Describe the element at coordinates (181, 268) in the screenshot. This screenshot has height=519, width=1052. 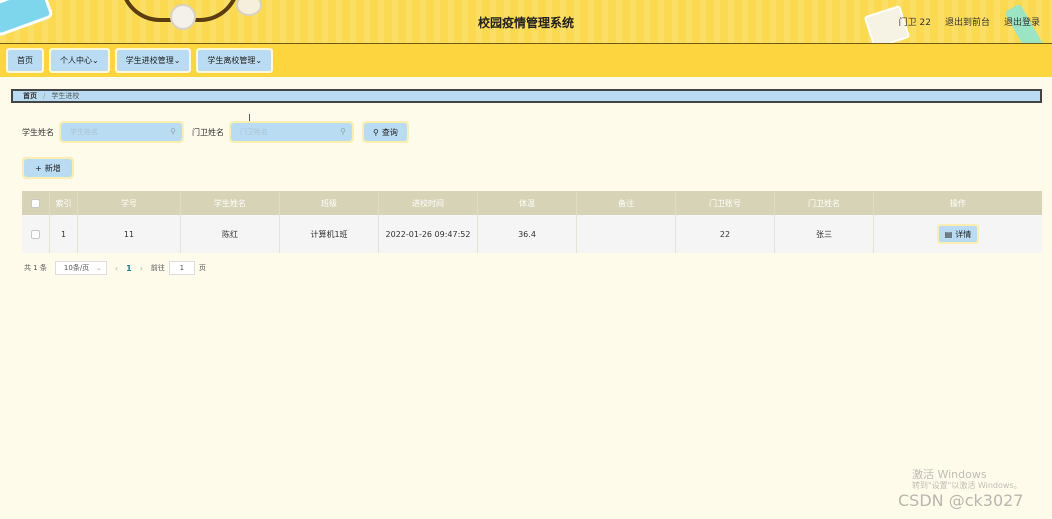
I see `goto-page-input: 1` at that location.